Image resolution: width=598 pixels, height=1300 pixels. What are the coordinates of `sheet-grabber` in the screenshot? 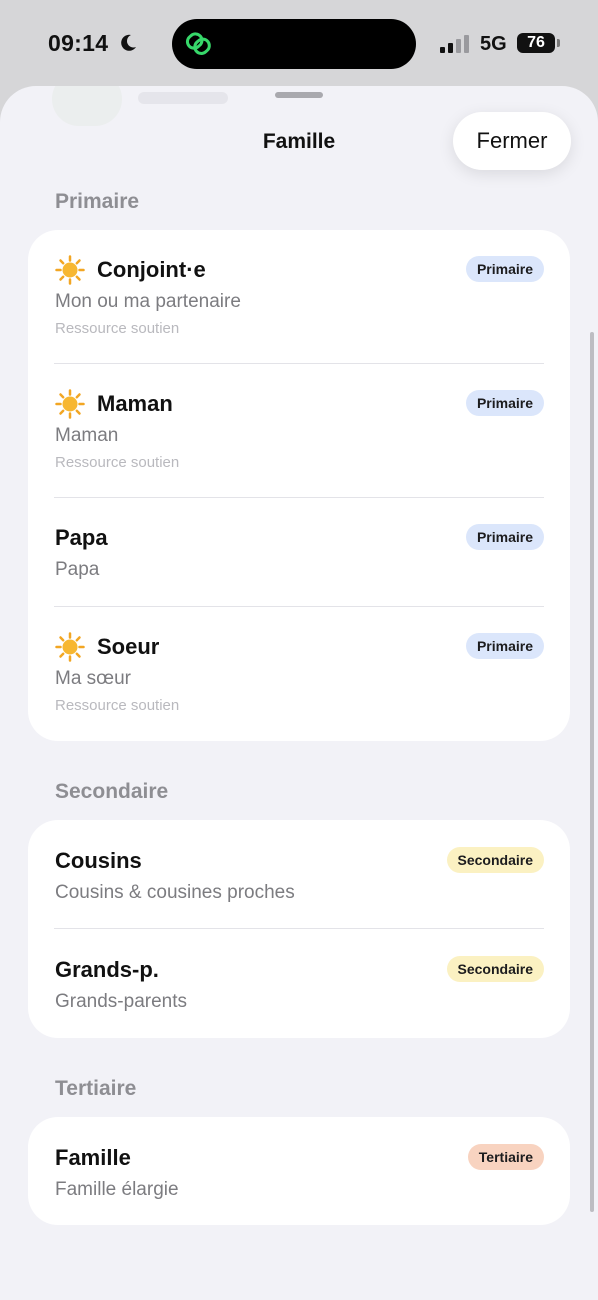 It's located at (299, 95).